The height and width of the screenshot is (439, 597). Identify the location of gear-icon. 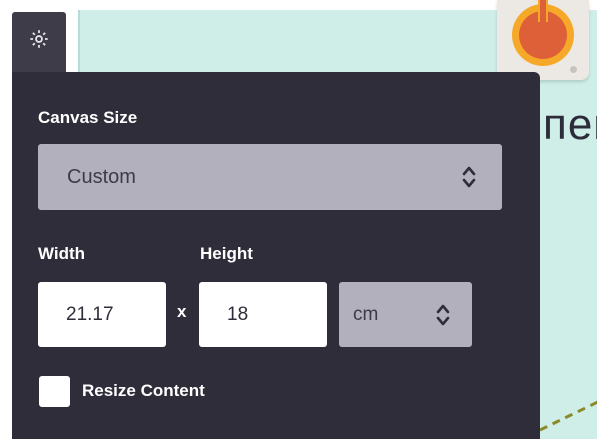
(39, 39).